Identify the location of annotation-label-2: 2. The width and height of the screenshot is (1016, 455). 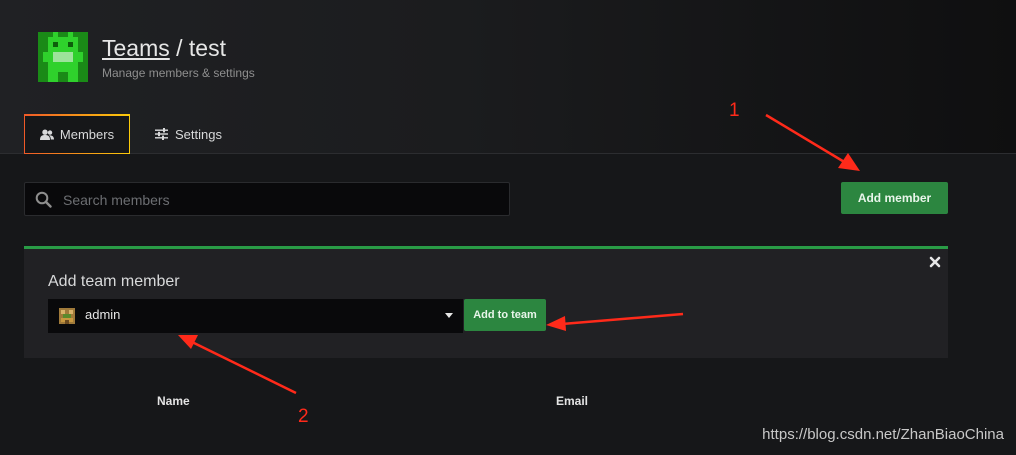
(303, 416).